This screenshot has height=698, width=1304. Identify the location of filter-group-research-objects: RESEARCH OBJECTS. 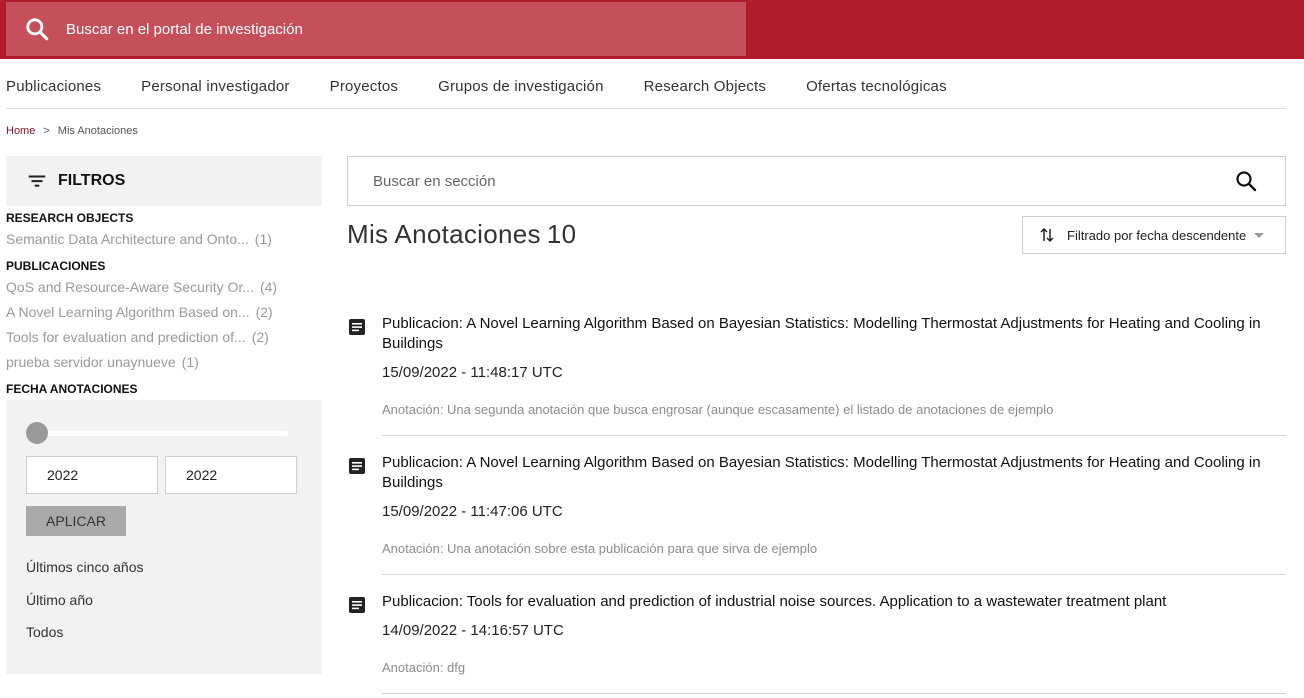
(70, 218).